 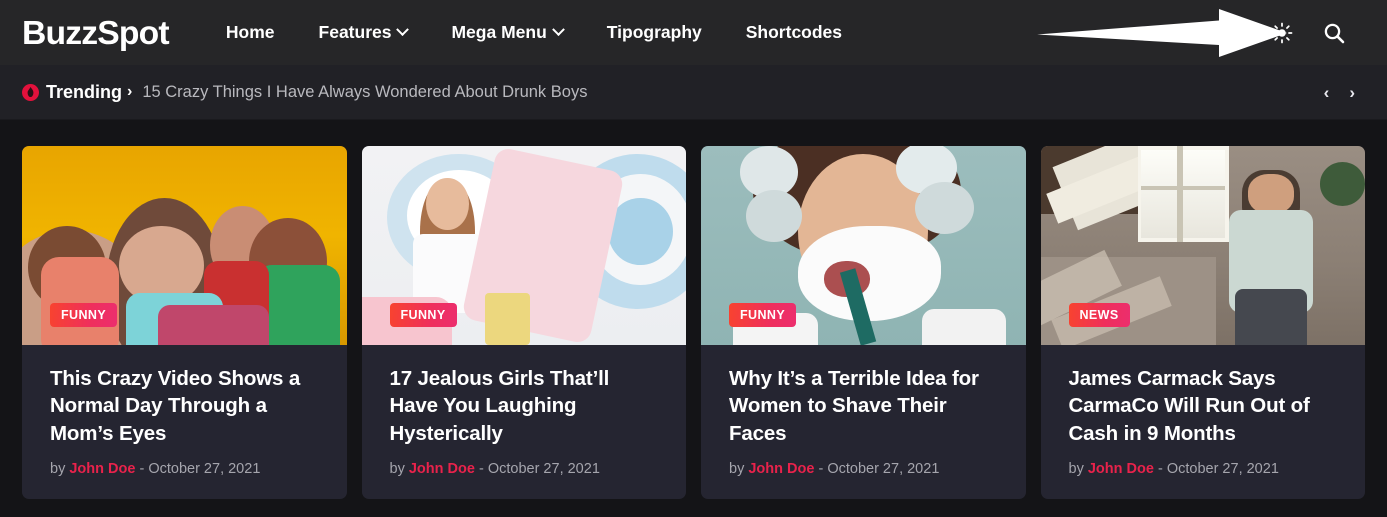 I want to click on nav-item-home: Home, so click(x=250, y=32).